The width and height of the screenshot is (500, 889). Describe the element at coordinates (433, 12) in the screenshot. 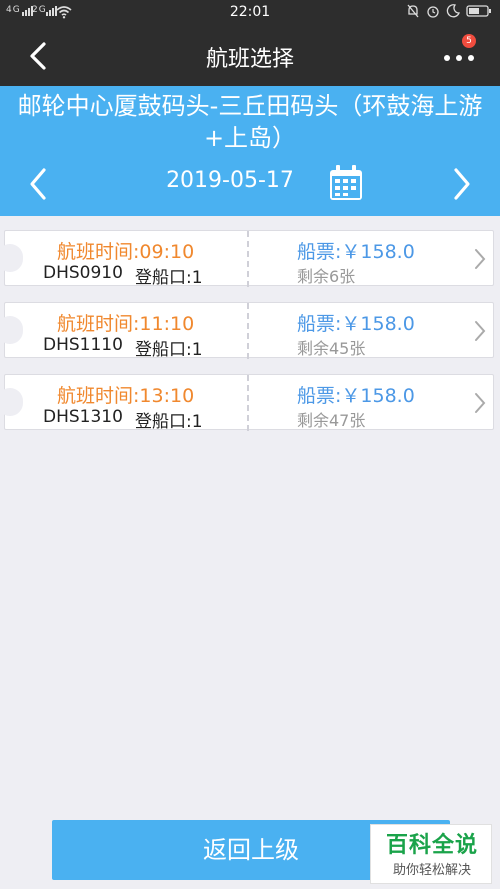

I see `alarm-icon` at that location.